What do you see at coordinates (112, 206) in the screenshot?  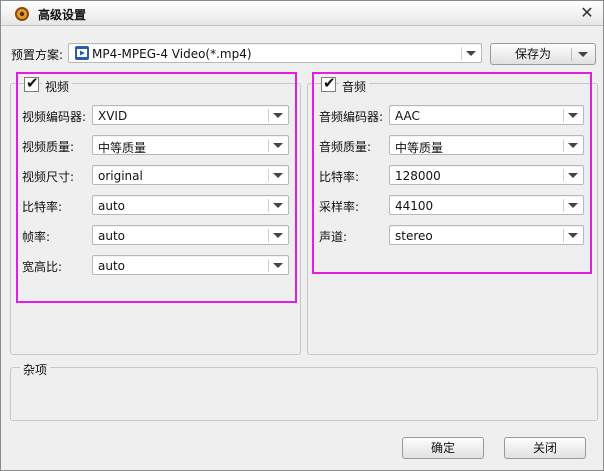 I see `video-bitrate-value: auto` at bounding box center [112, 206].